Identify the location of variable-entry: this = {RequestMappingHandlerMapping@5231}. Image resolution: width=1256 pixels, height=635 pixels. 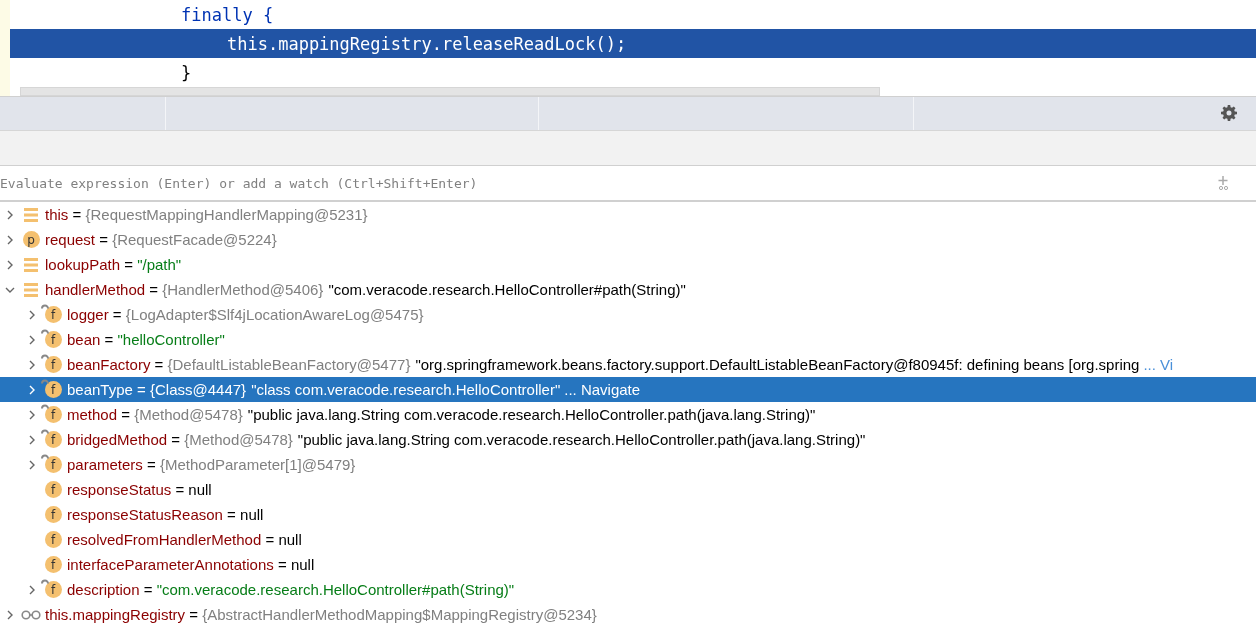
(206, 214).